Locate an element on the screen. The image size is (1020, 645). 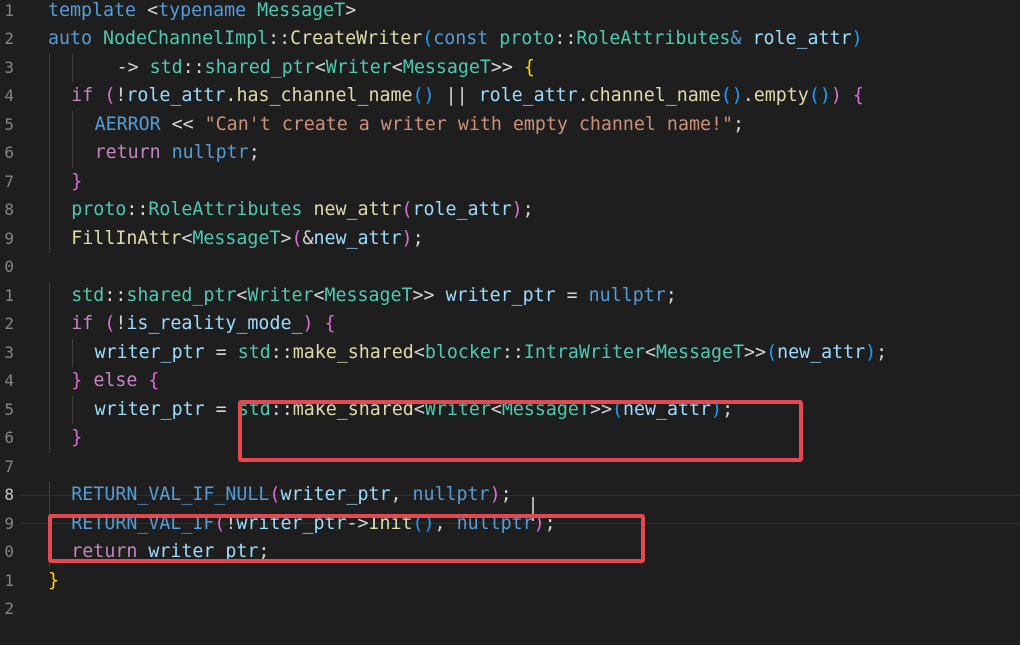
code-line: template <typename MessageT> is located at coordinates (510, 12).